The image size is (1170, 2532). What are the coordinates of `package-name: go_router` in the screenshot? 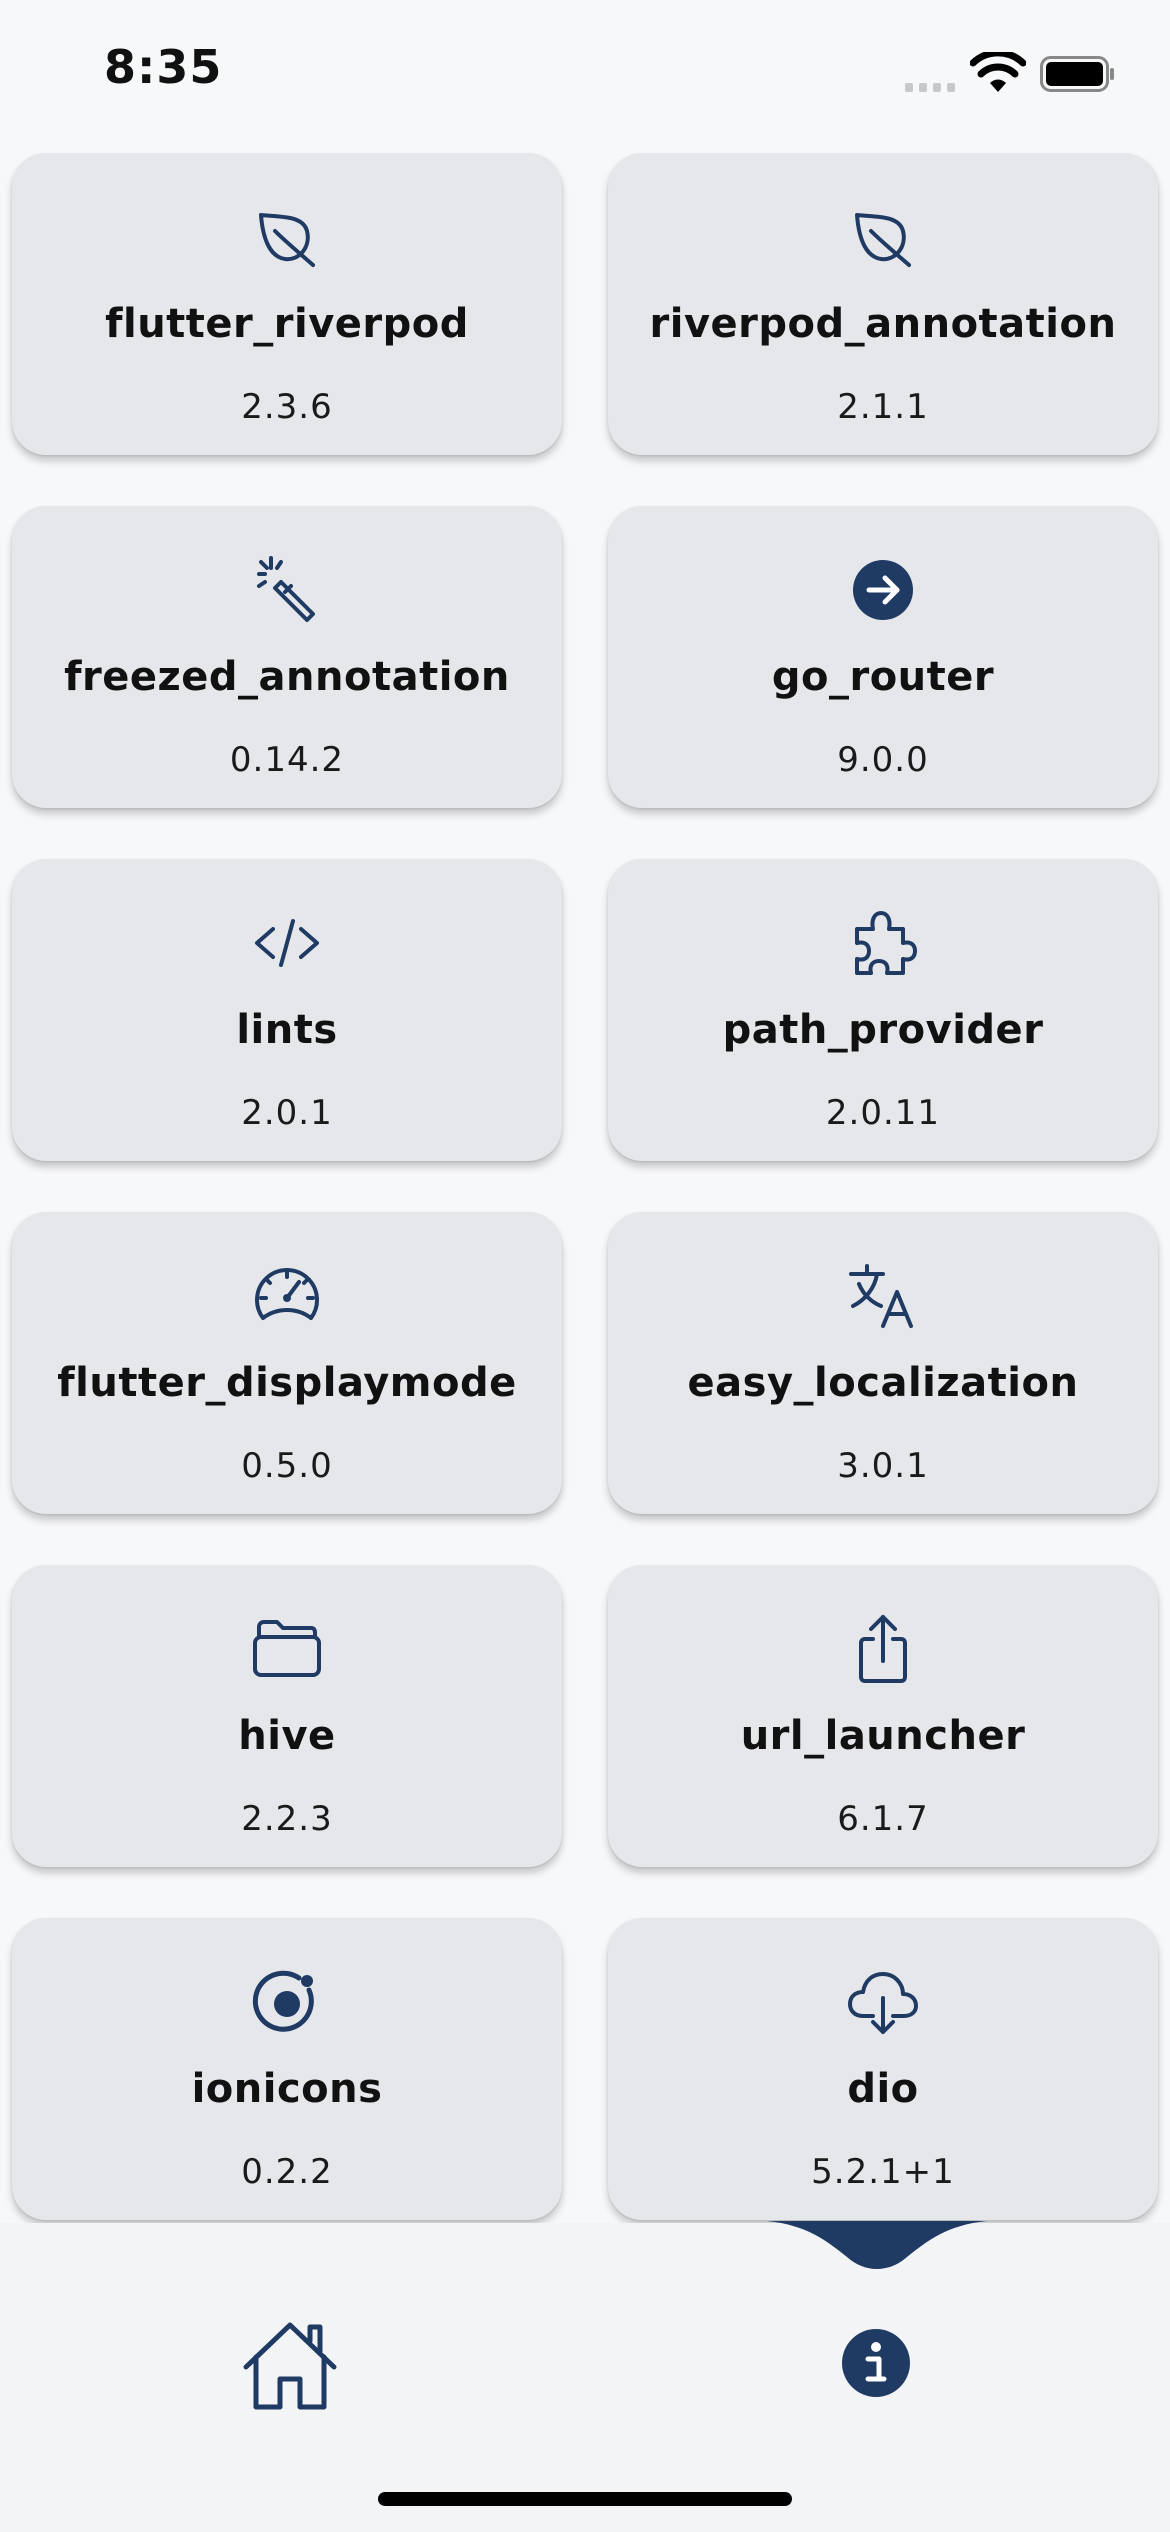 It's located at (883, 677).